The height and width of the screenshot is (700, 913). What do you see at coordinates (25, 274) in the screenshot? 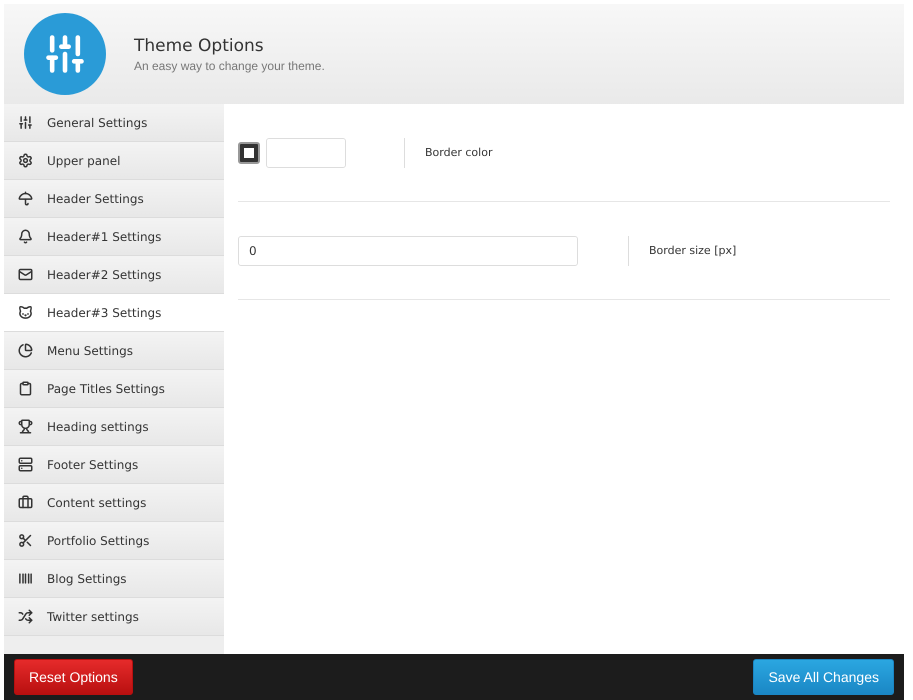
I see `envelope-icon` at bounding box center [25, 274].